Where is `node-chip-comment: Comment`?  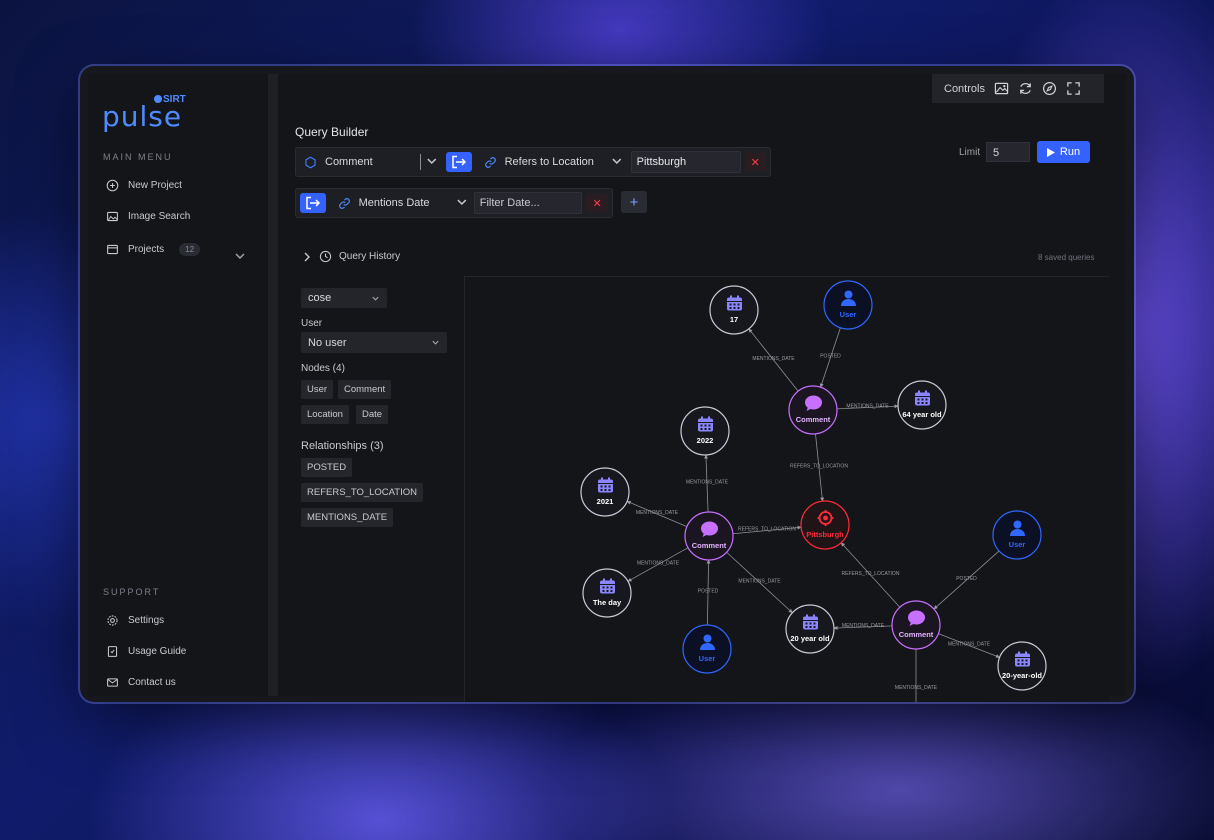
node-chip-comment: Comment is located at coordinates (365, 389).